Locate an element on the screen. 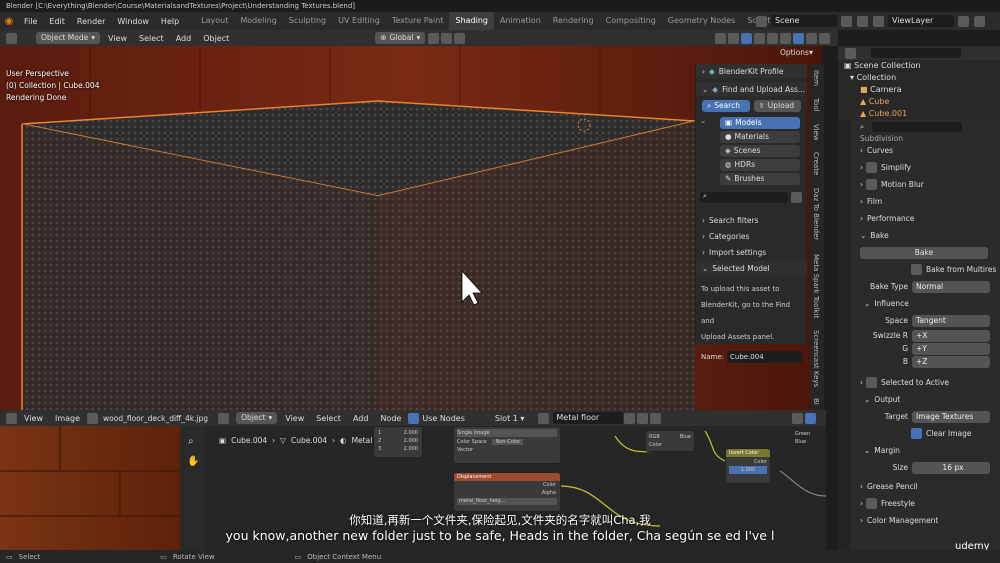  selected-model-section: Selected Model is located at coordinates (740, 268).